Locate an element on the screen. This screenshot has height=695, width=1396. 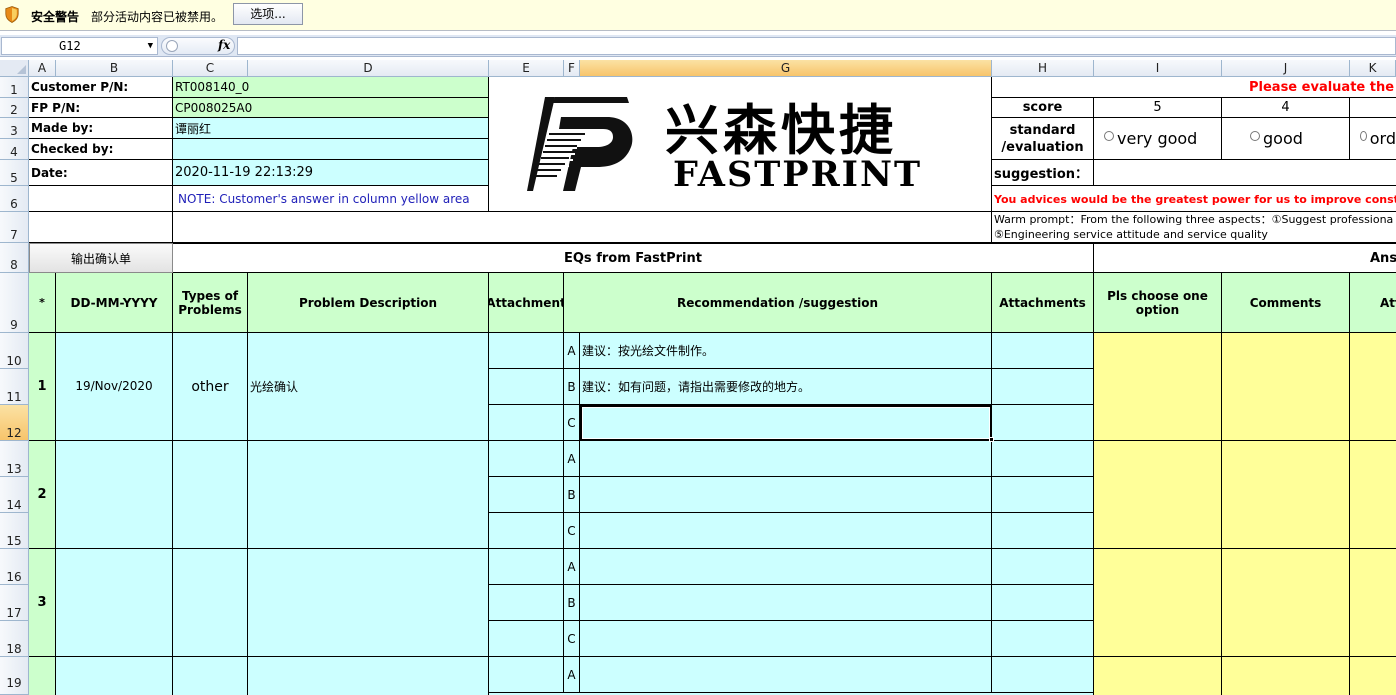
row-header-15: 15 is located at coordinates (14, 531).